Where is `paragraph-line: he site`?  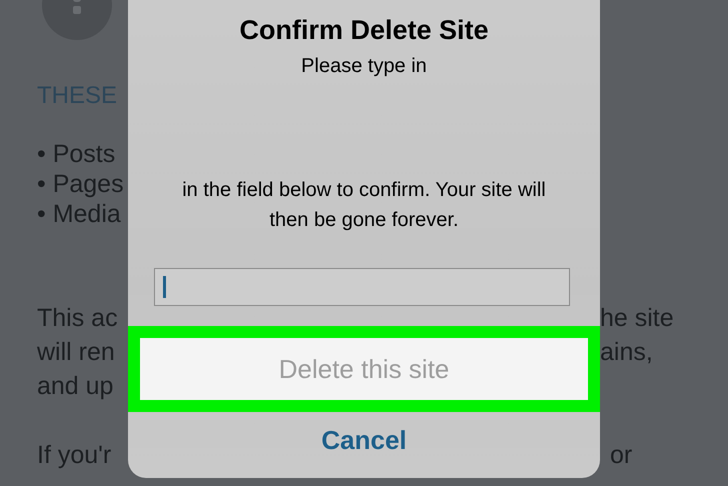
paragraph-line: he site is located at coordinates (637, 318).